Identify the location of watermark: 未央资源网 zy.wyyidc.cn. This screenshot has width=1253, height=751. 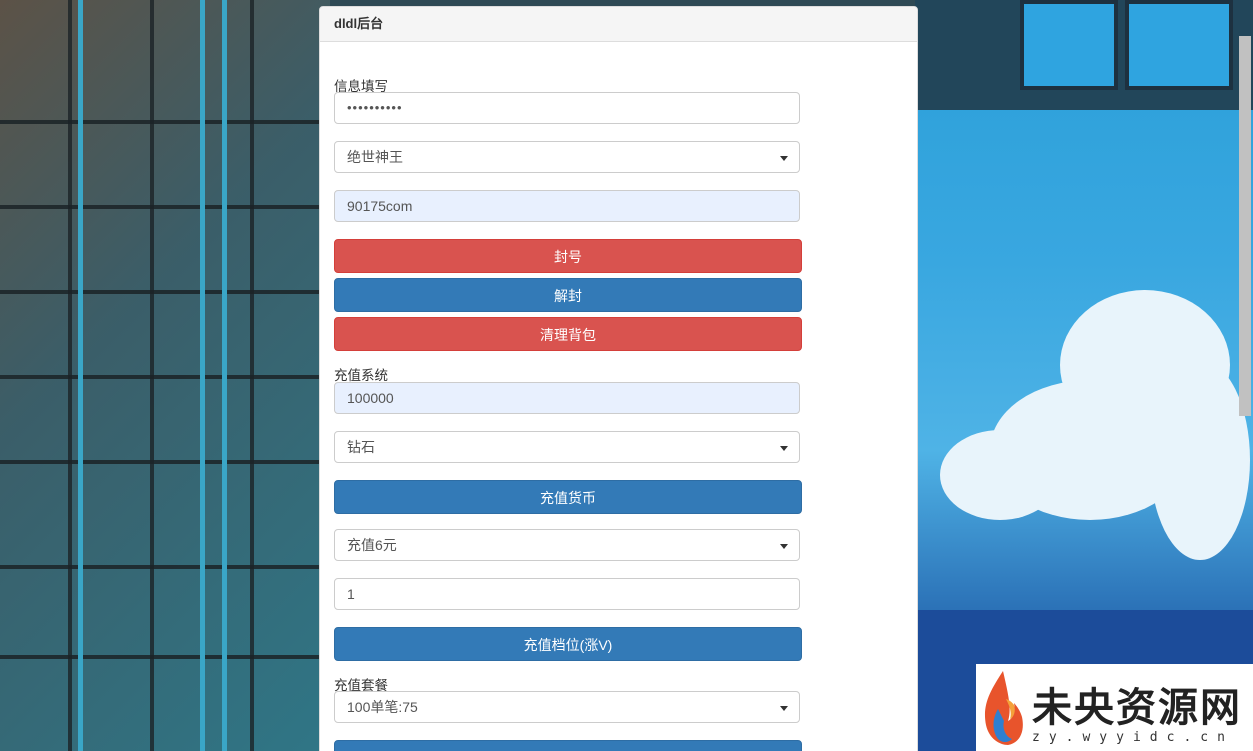
(1114, 707).